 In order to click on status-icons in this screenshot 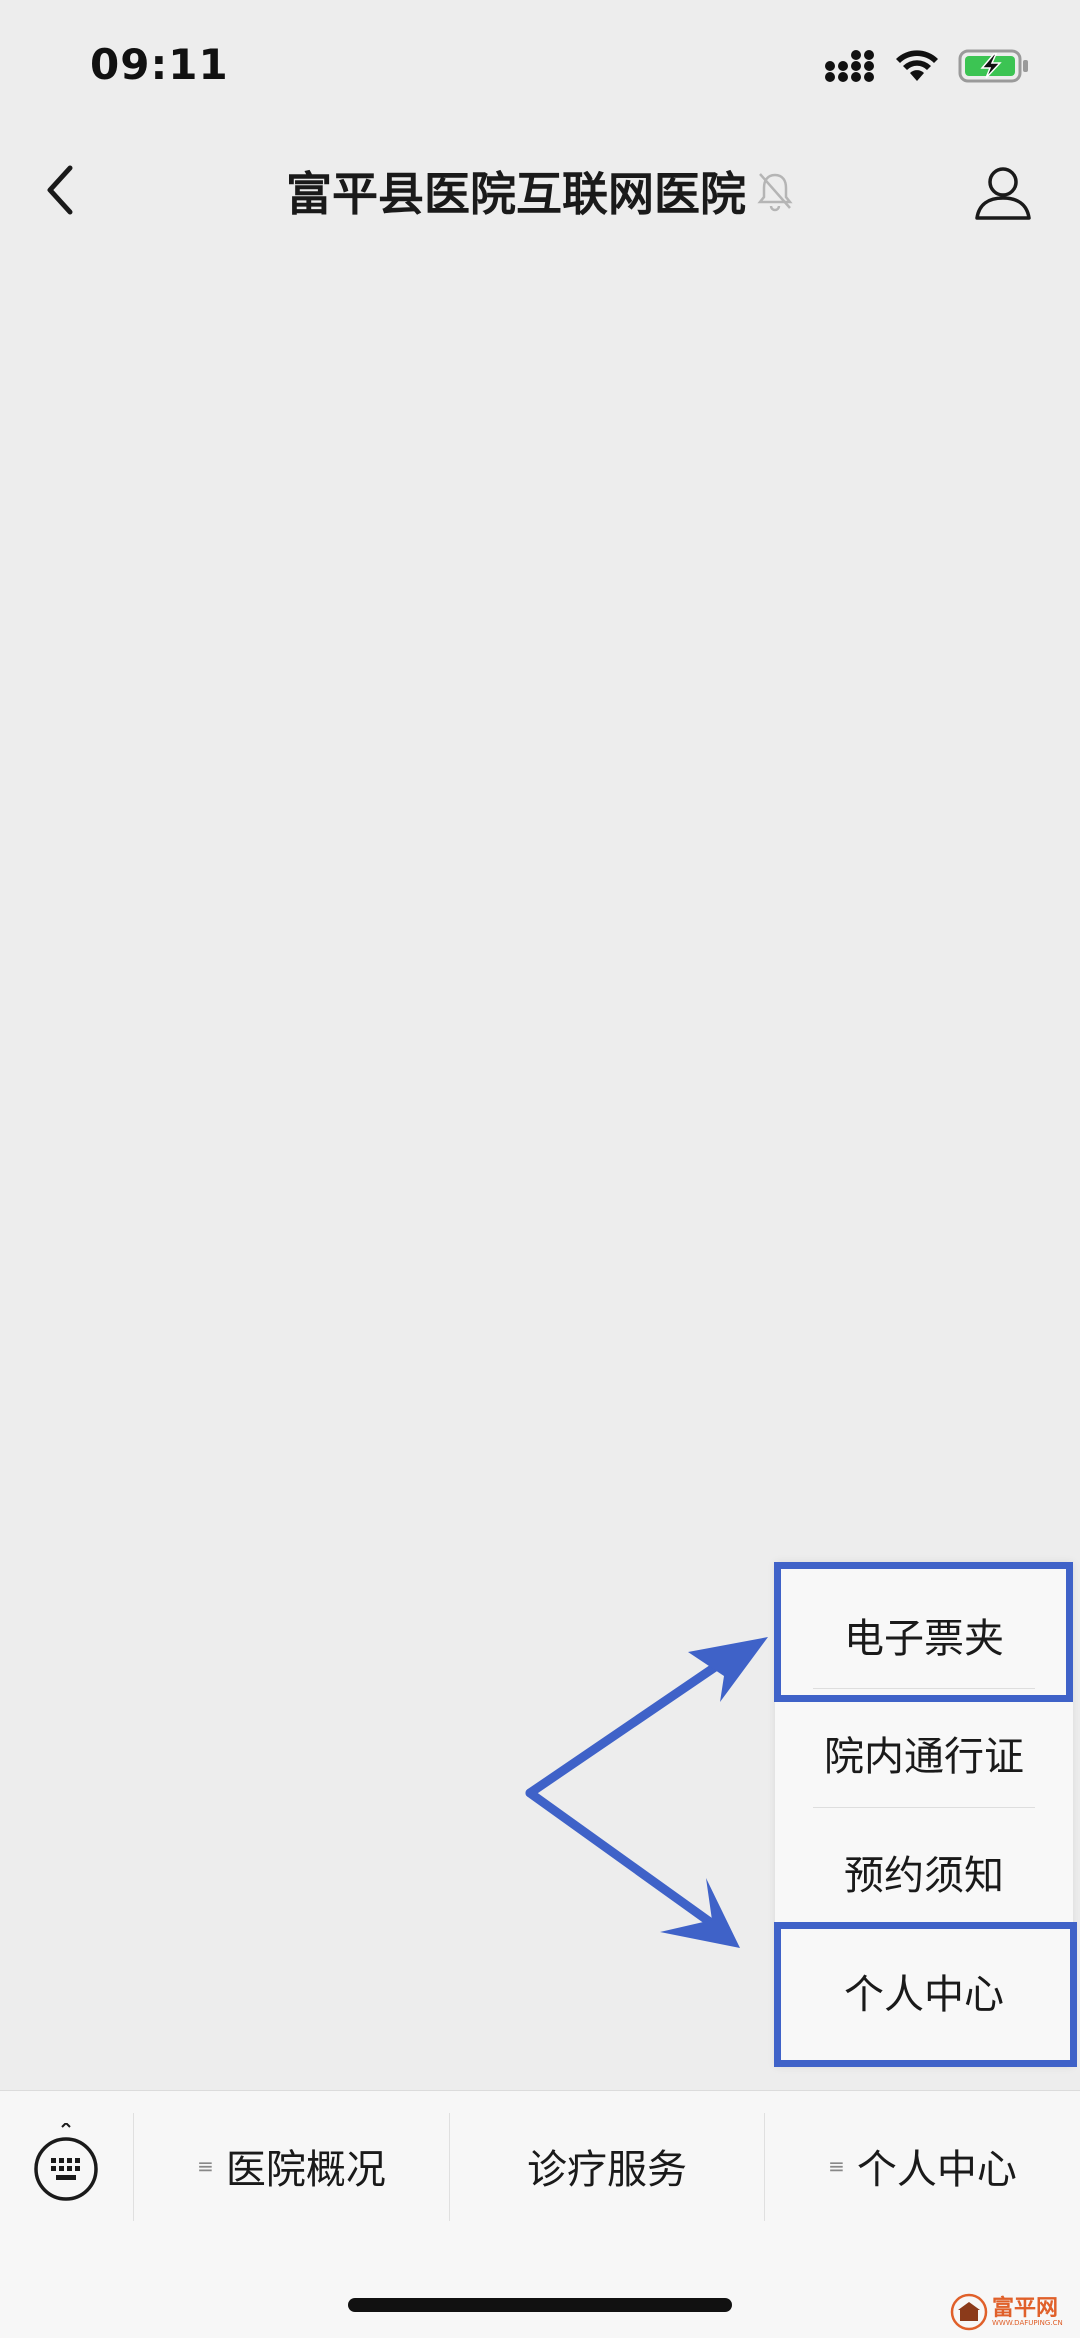, I will do `click(927, 66)`.